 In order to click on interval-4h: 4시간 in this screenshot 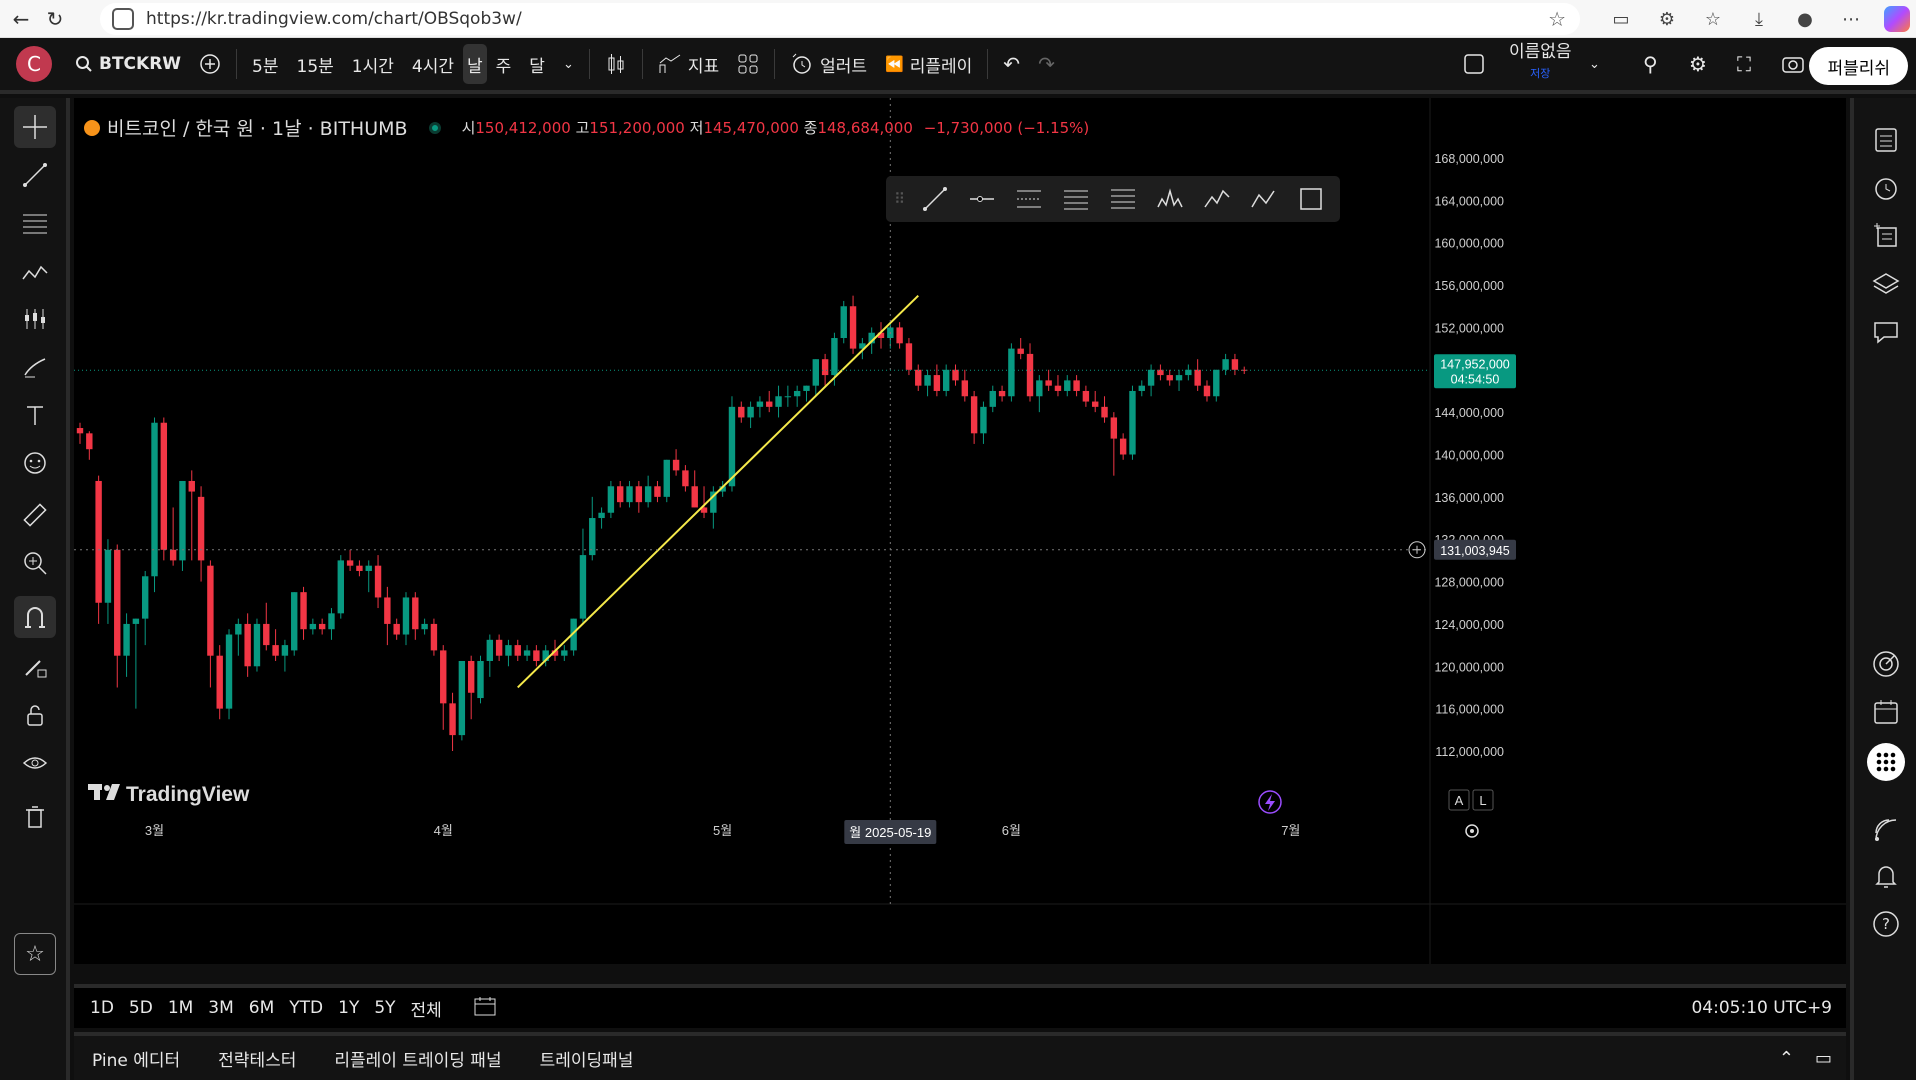, I will do `click(433, 64)`.